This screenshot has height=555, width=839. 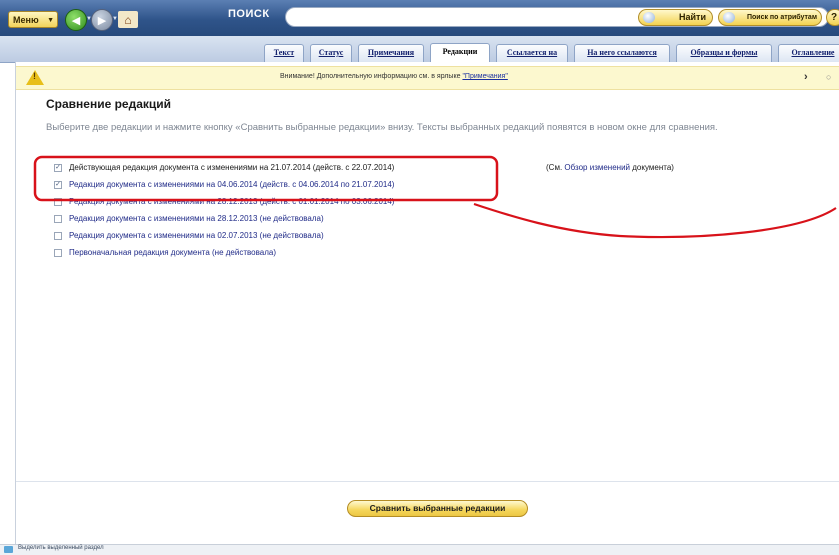 What do you see at coordinates (781, 17) in the screenshot?
I see `attribute-search-label: Поиск по атрибутам` at bounding box center [781, 17].